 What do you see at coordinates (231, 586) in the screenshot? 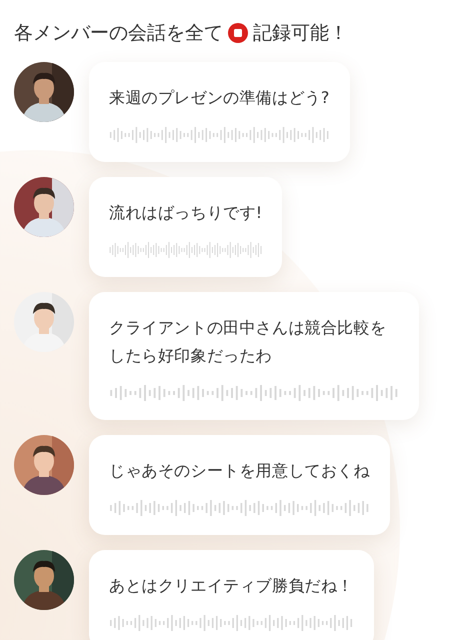
I see `message-text: あとはクリエイティブ勝負だね！` at bounding box center [231, 586].